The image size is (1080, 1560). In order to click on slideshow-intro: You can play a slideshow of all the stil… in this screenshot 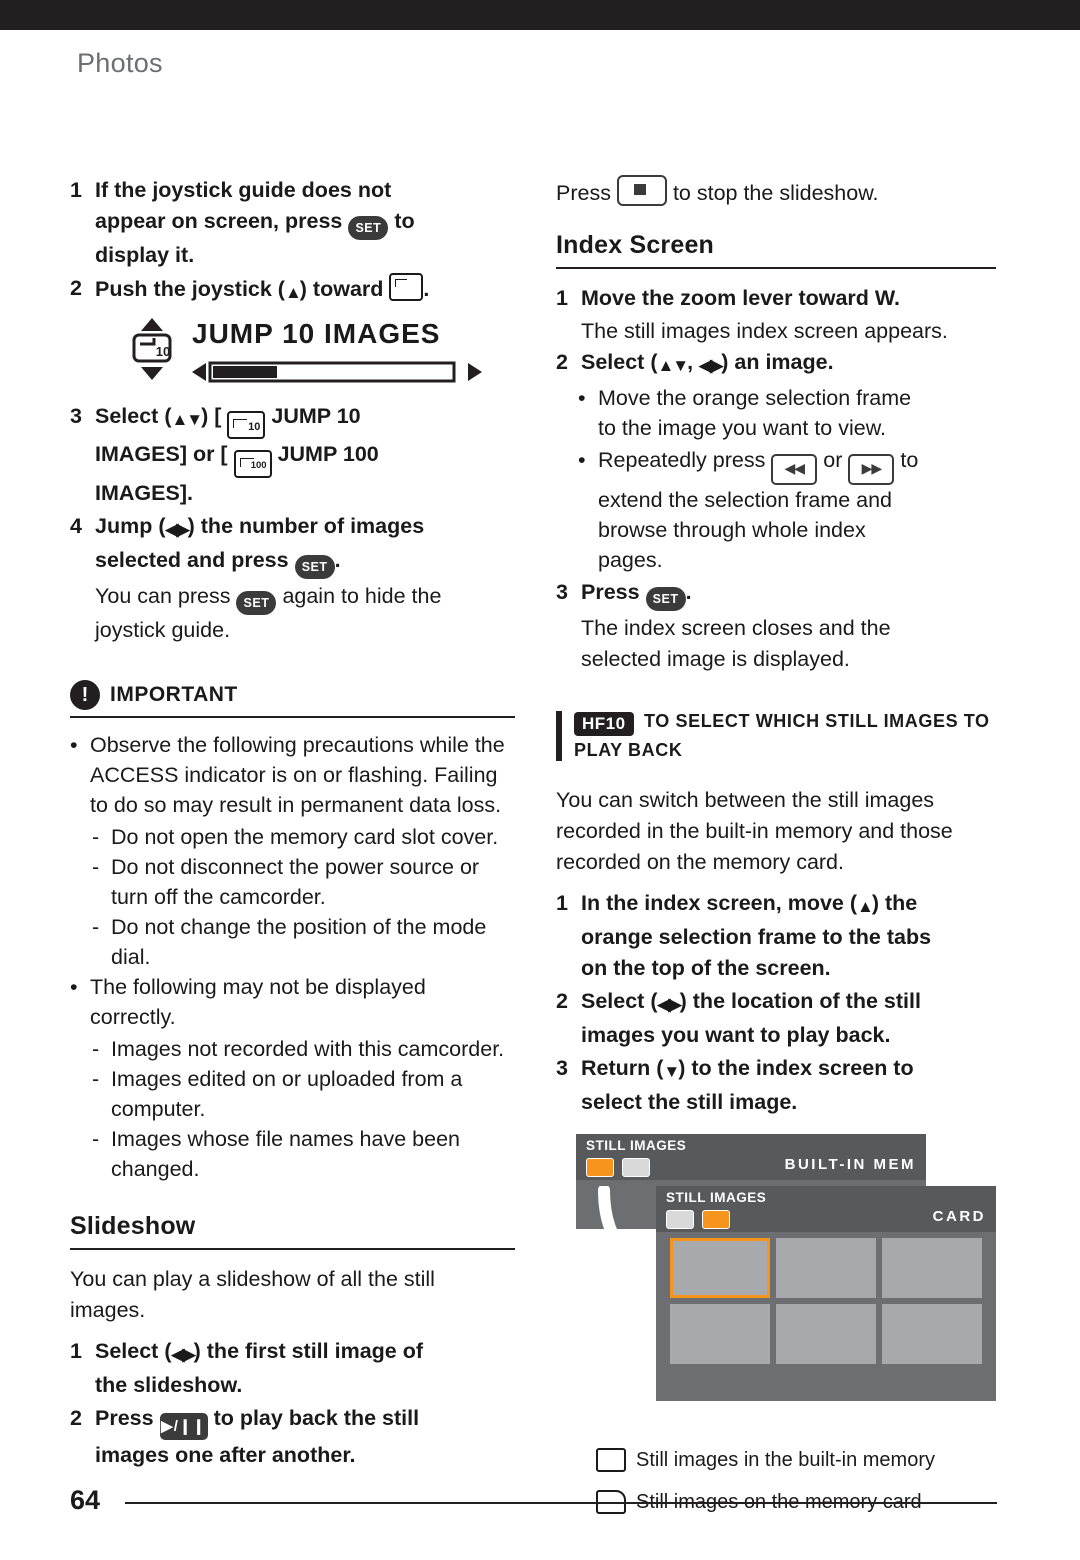, I will do `click(252, 1294)`.